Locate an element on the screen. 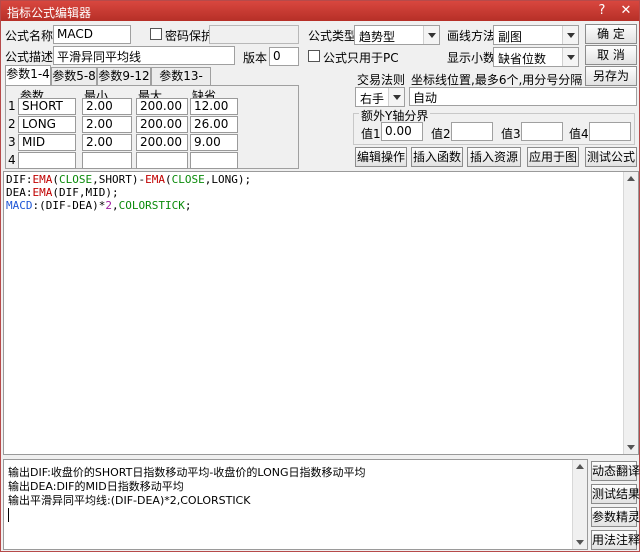 Image resolution: width=640 pixels, height=552 pixels. text-caret is located at coordinates (8, 515).